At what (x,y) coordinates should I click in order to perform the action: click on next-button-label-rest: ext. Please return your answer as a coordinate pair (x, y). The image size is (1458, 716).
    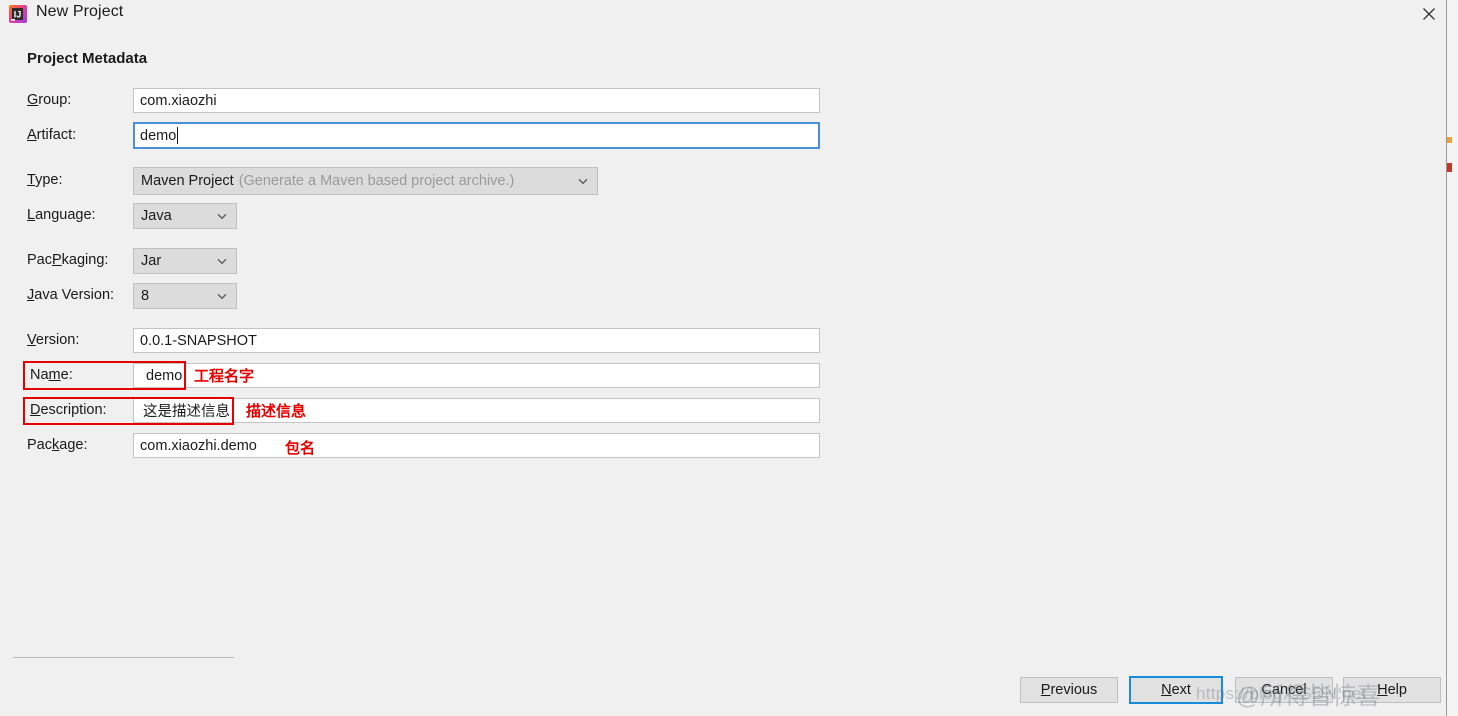
    Looking at the image, I should click on (1181, 690).